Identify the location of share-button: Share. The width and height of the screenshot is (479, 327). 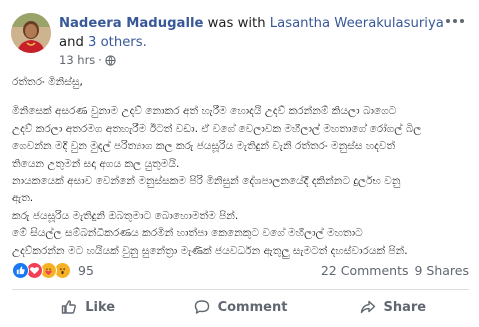
(393, 307).